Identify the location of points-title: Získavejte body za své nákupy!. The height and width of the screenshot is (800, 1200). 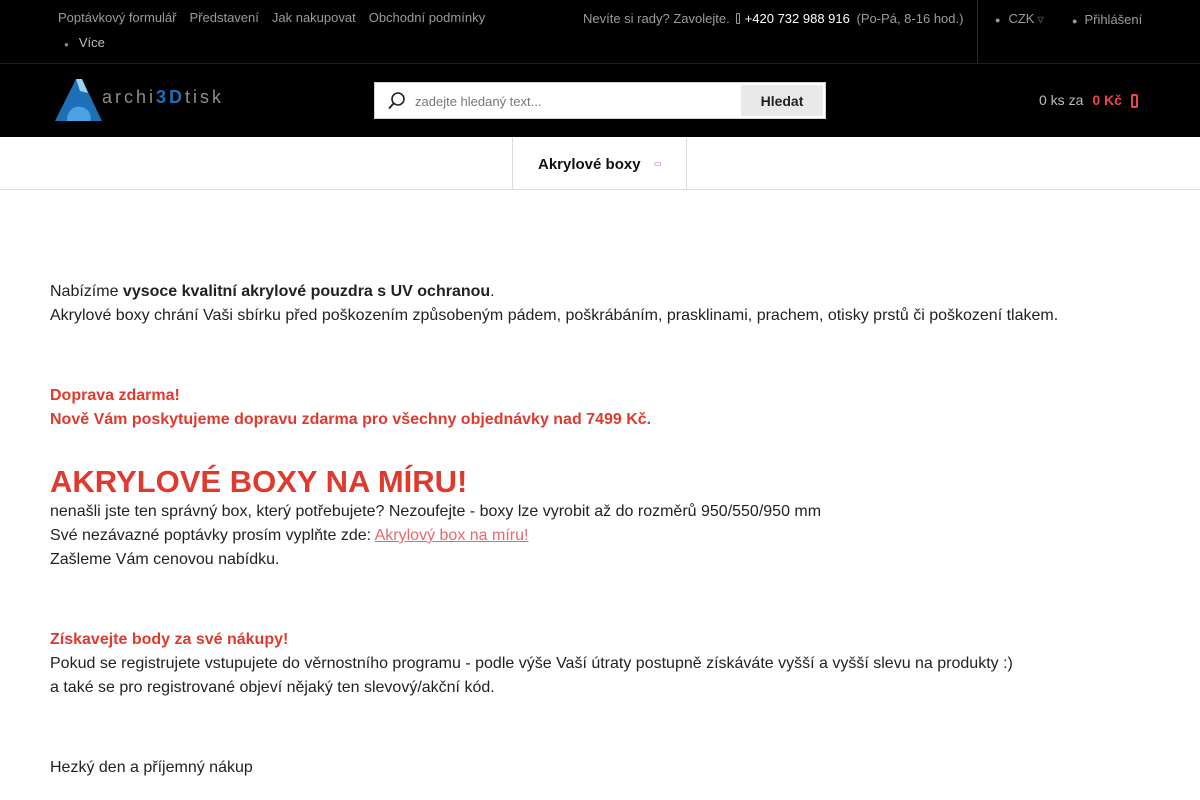
(169, 639).